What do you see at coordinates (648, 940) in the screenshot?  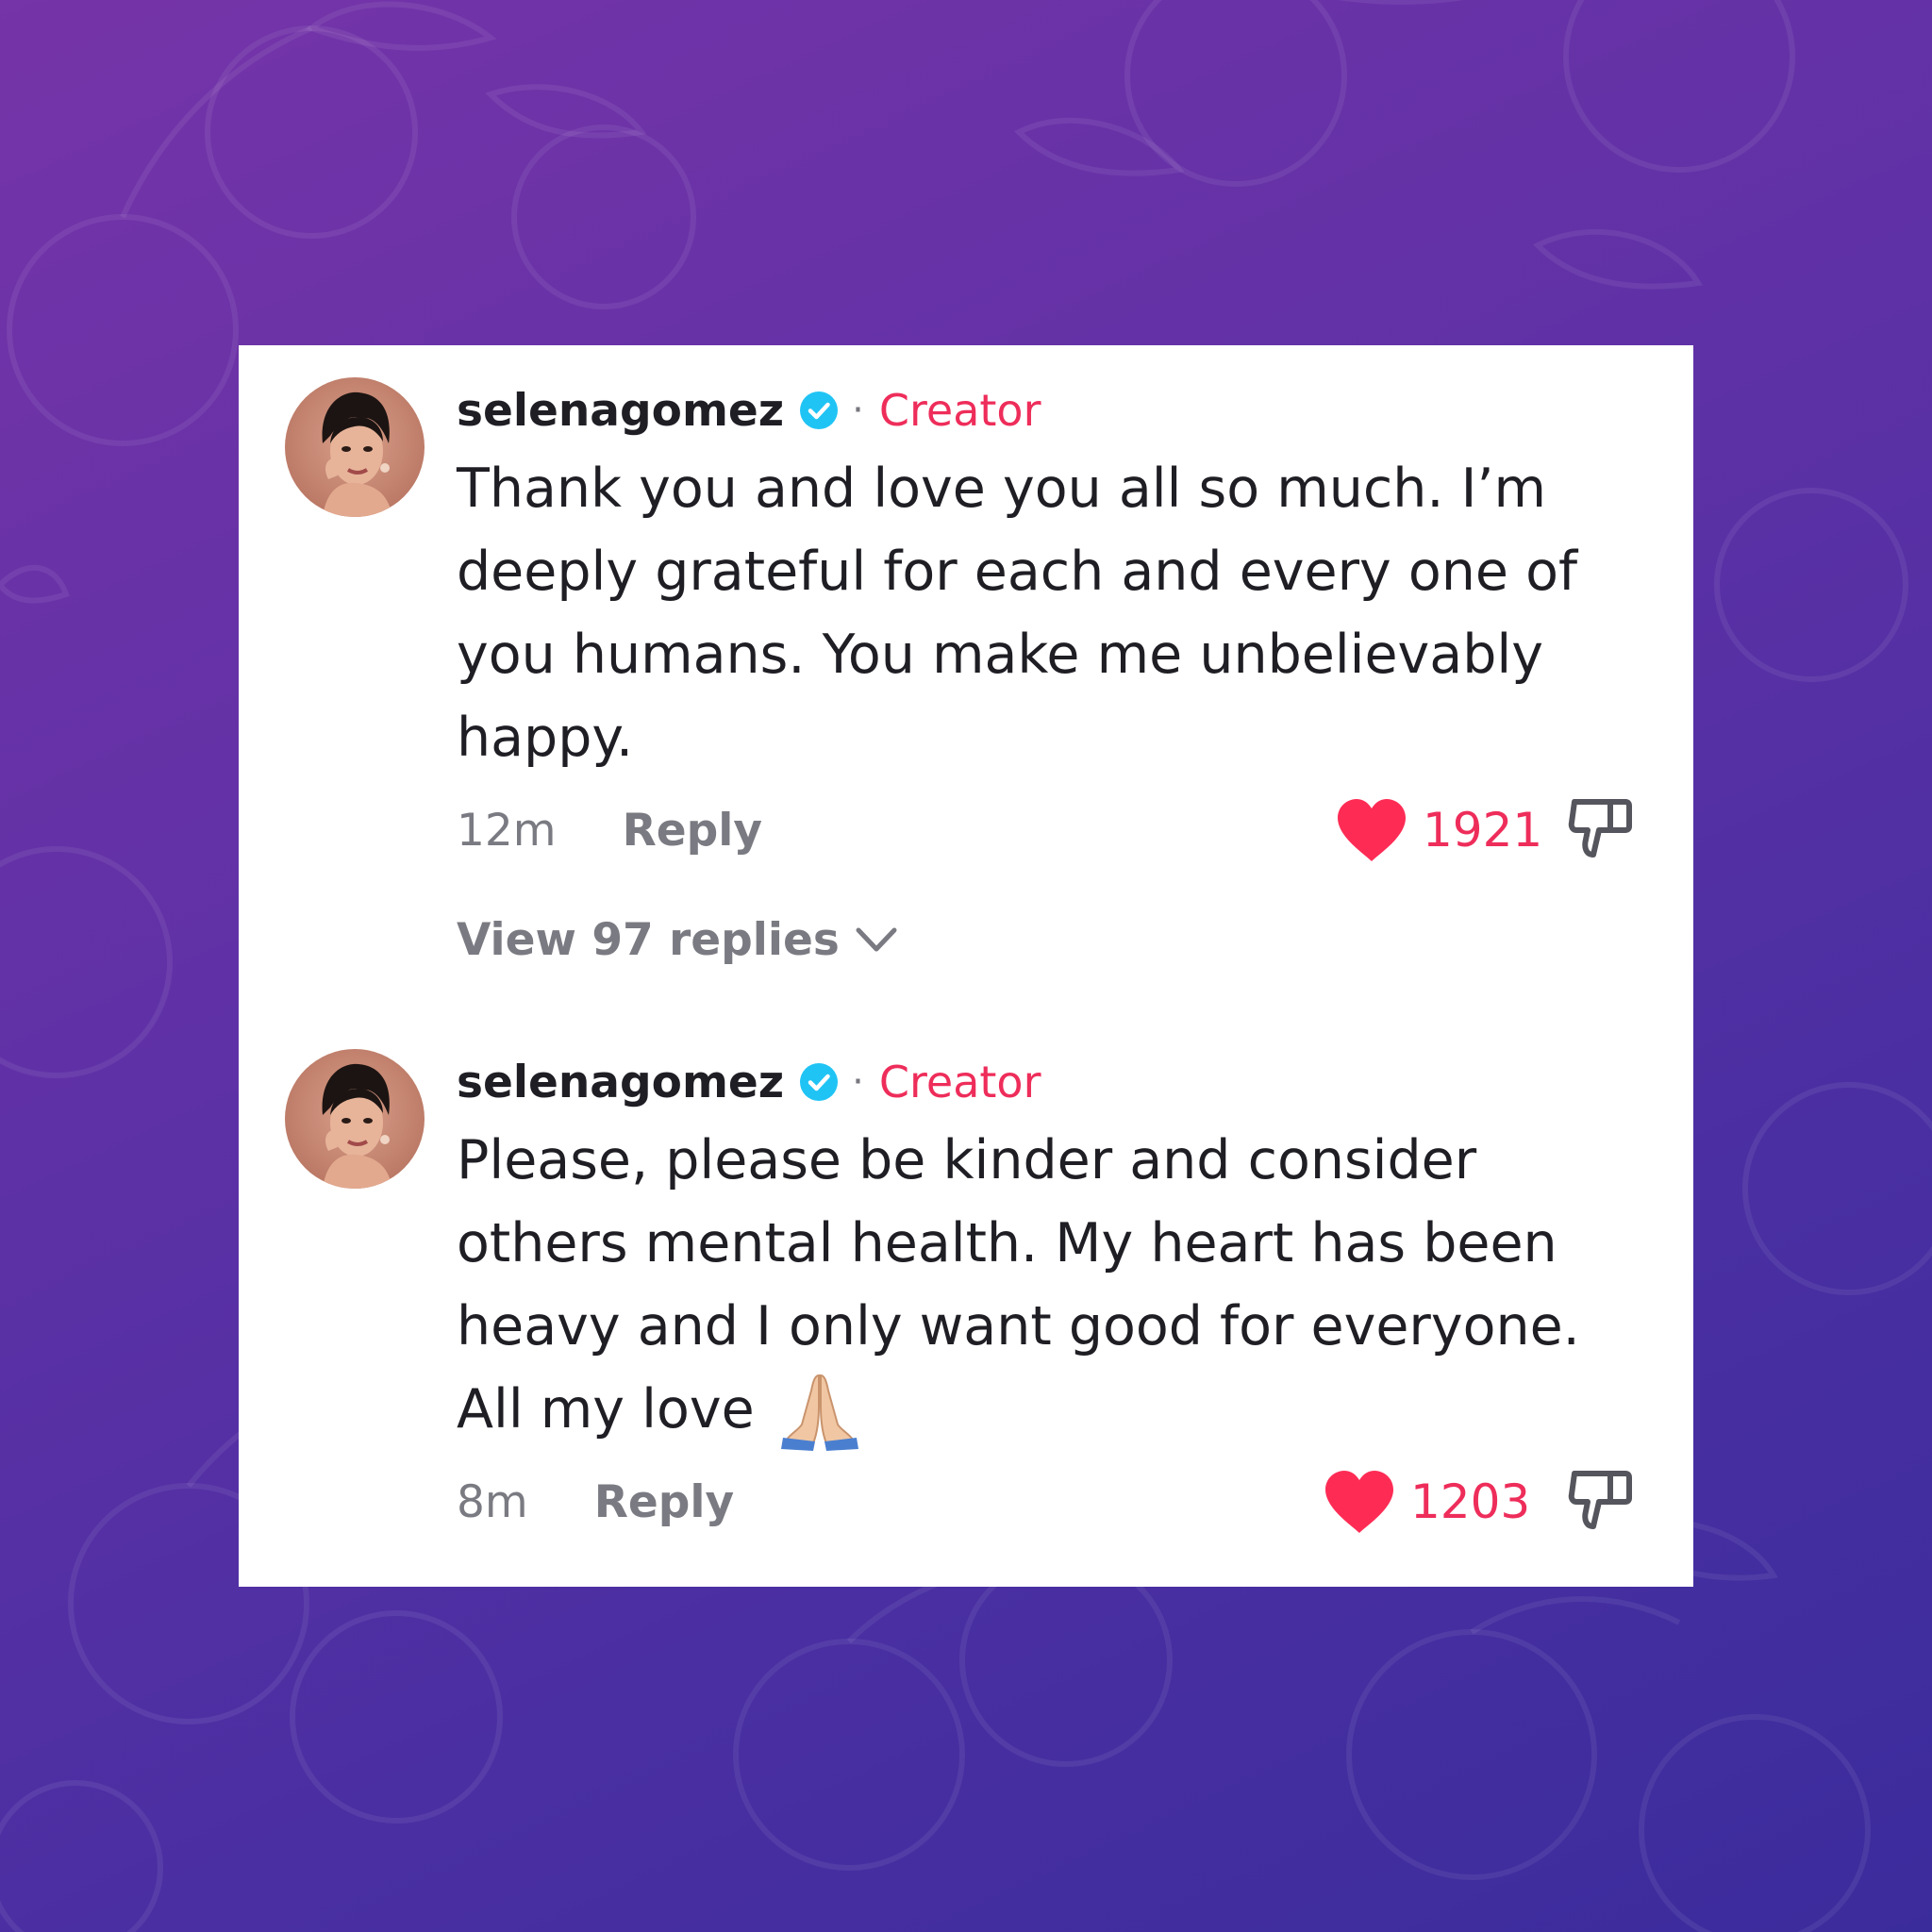 I see `view-replies-label: View 97 replies` at bounding box center [648, 940].